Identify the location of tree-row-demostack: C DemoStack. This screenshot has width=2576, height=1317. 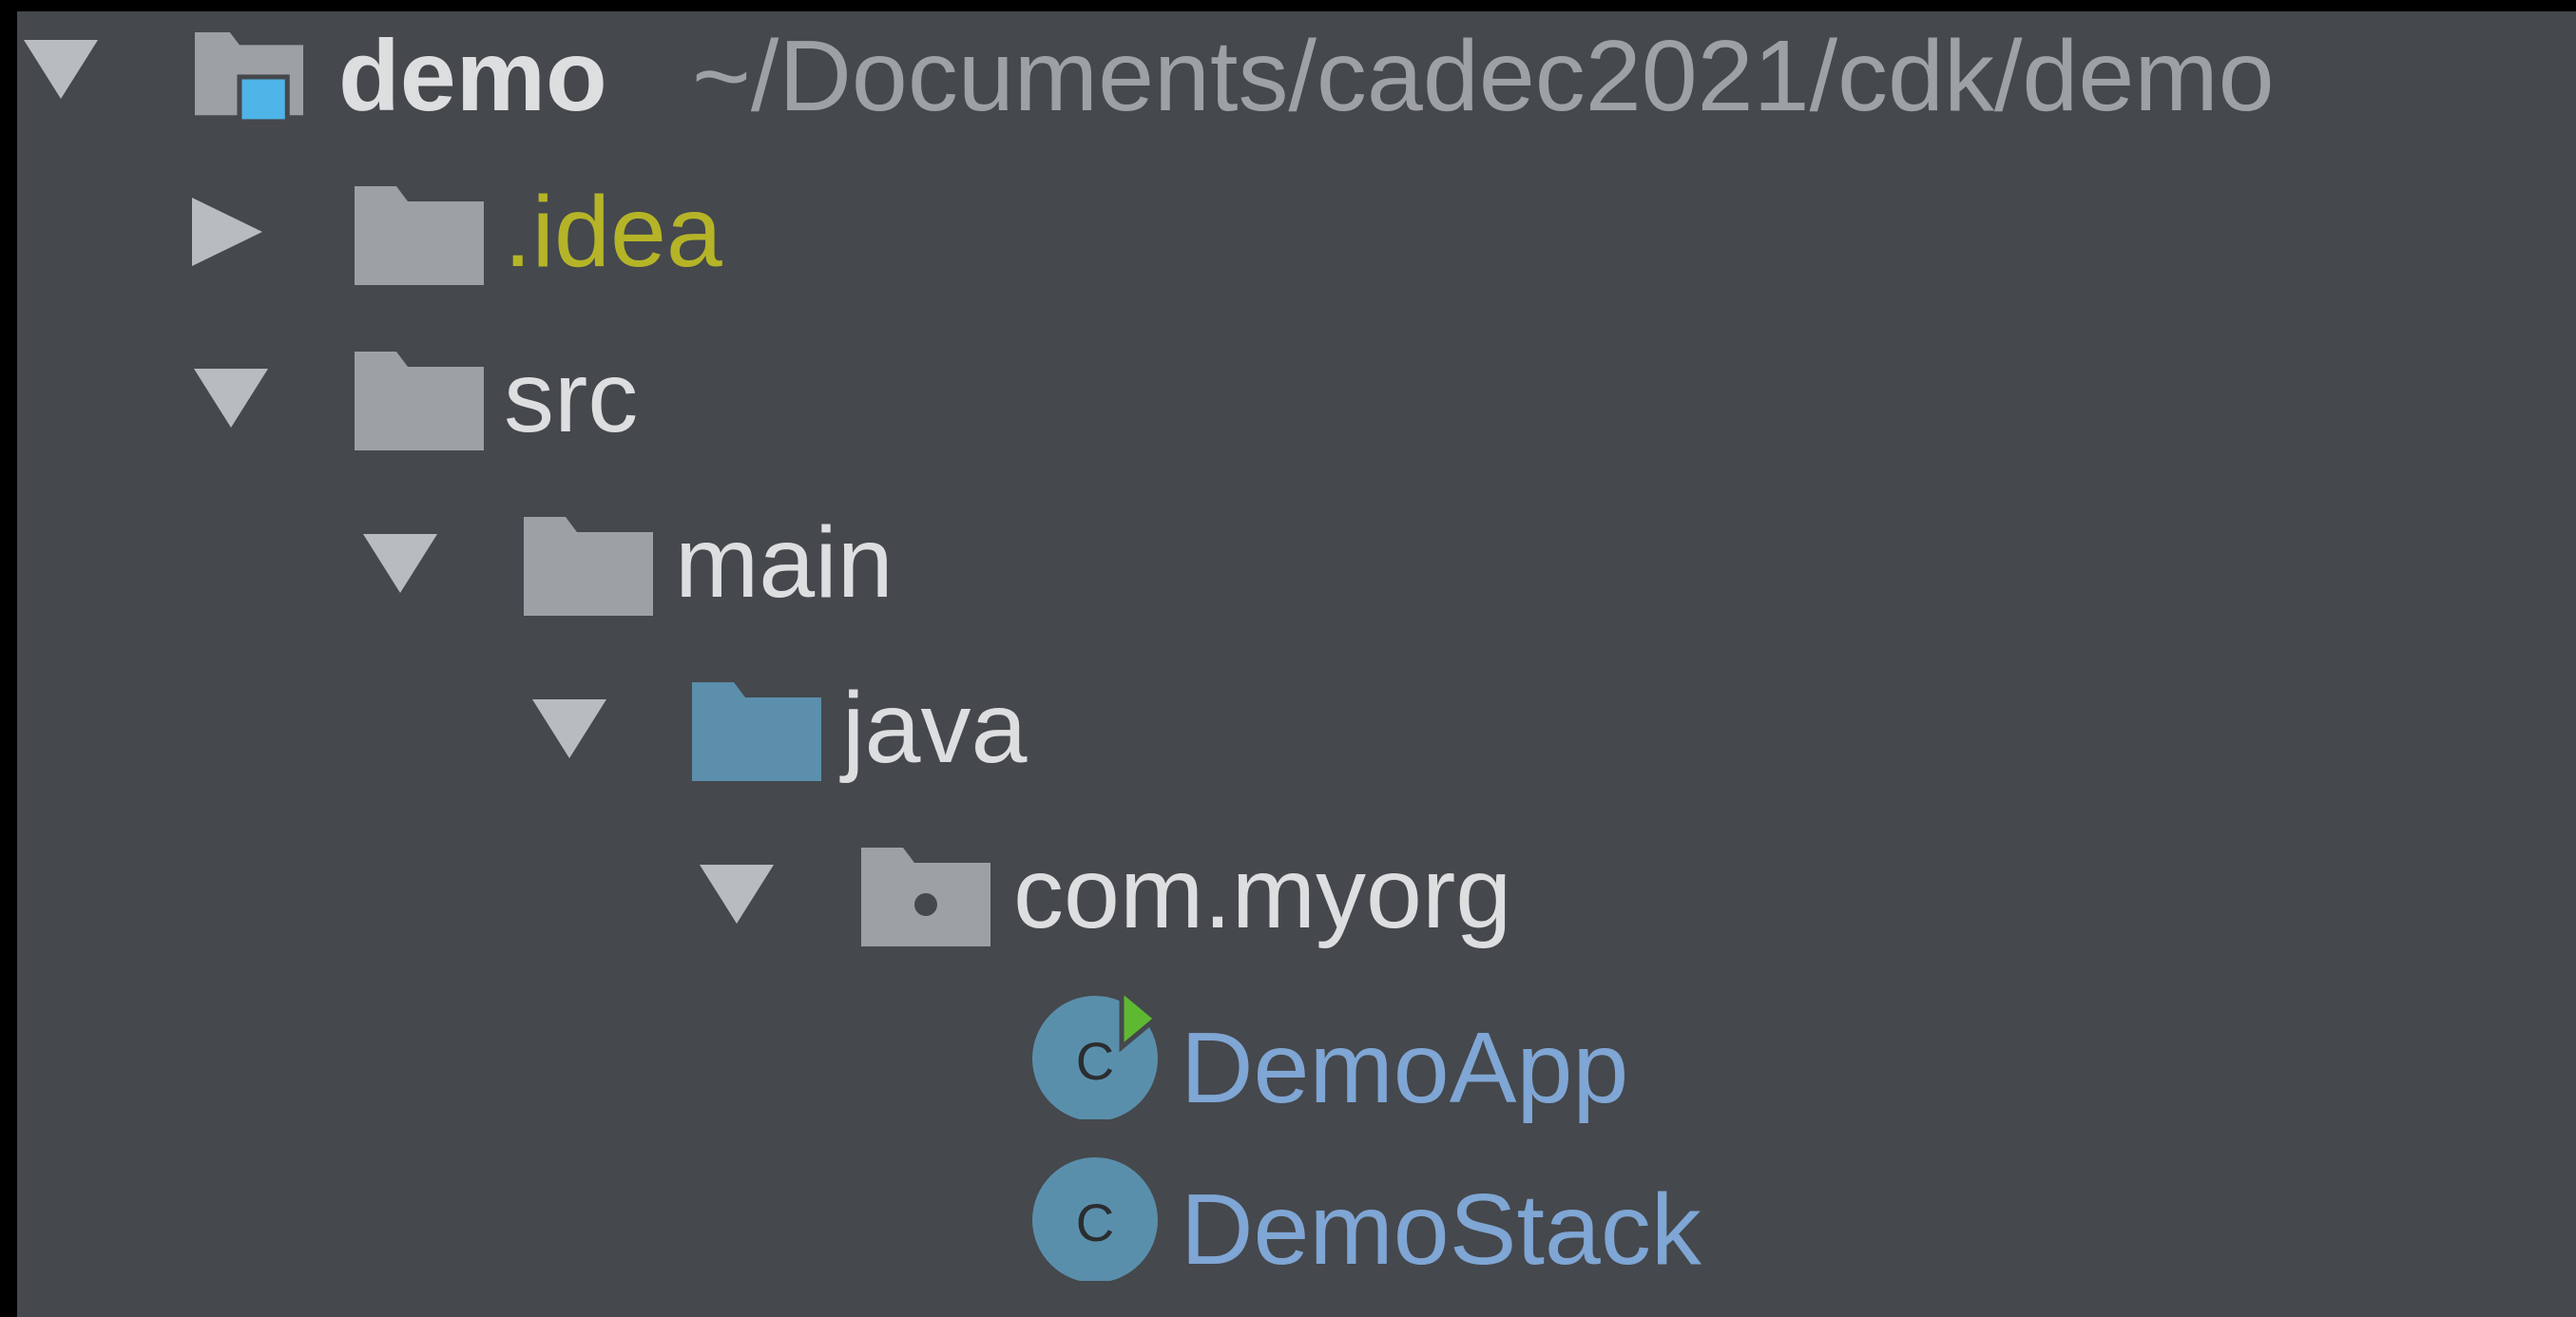
(1297, 1219).